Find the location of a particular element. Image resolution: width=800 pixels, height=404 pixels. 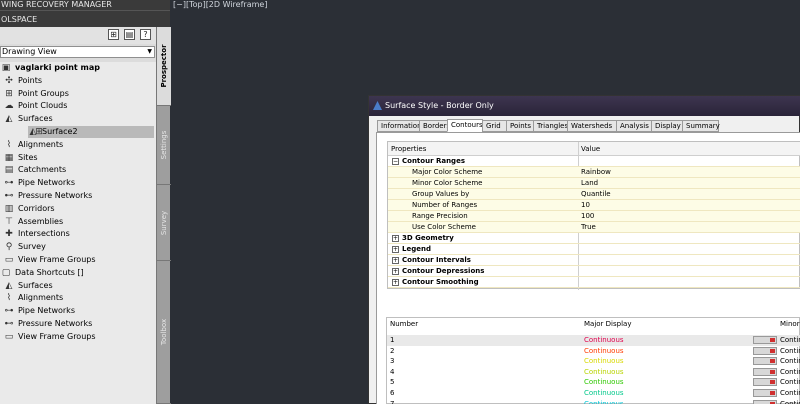

property-row: Group Values by Quantile is located at coordinates (594, 194).